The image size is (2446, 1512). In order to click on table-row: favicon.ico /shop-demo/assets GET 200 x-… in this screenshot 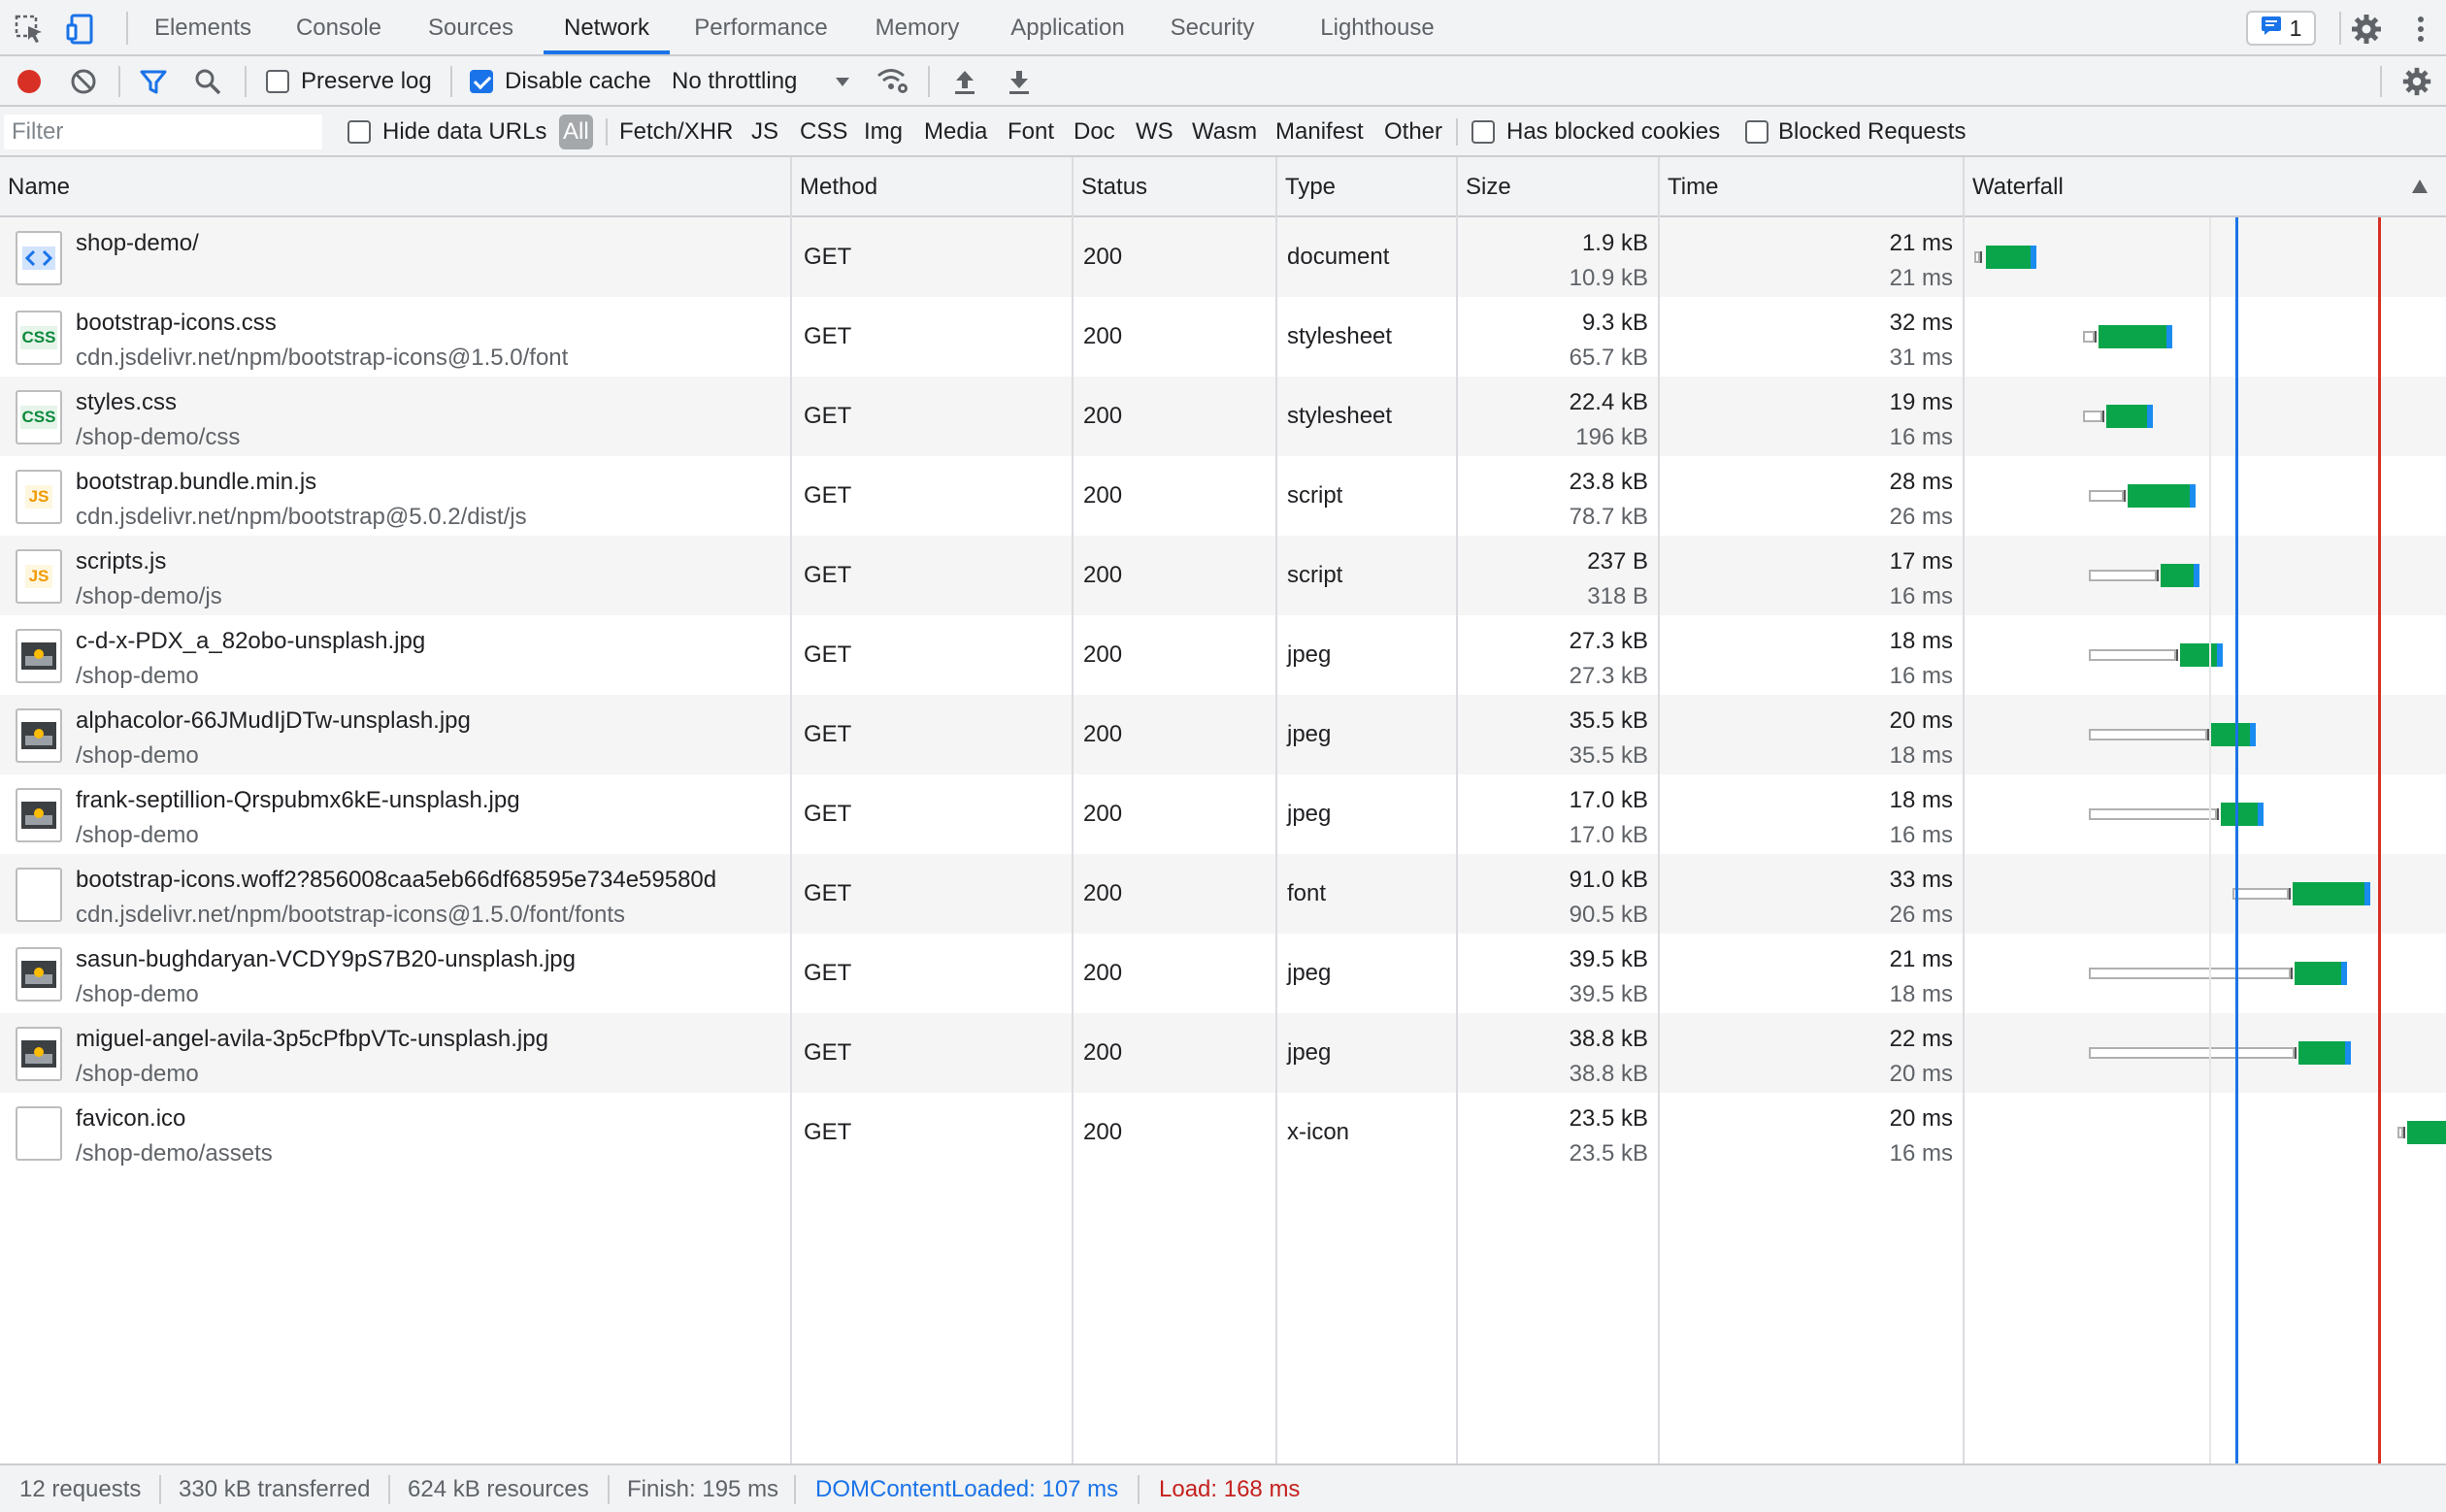, I will do `click(1223, 1132)`.